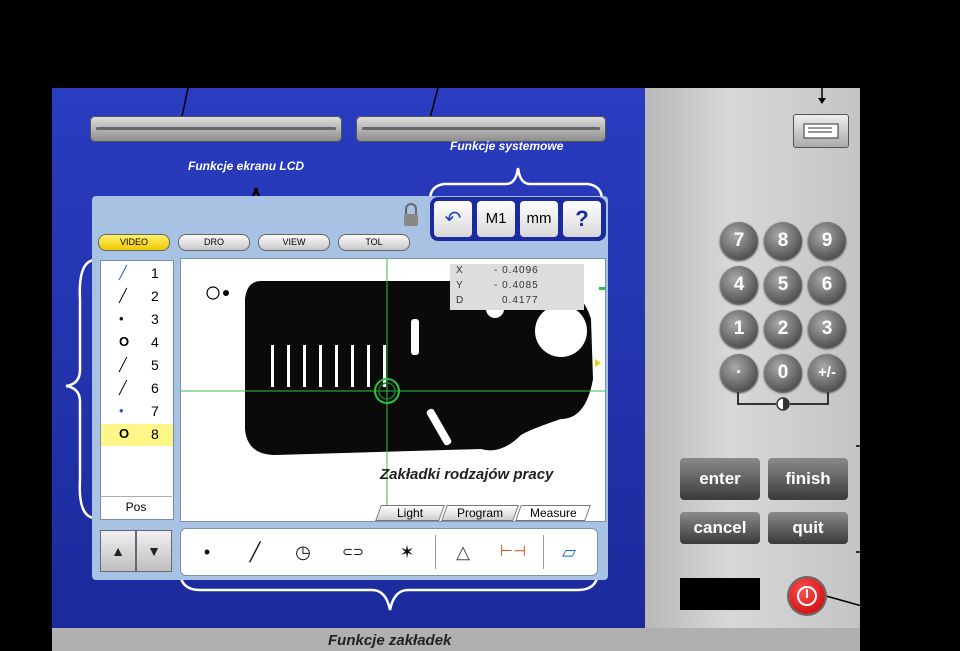 This screenshot has width=960, height=651. What do you see at coordinates (137, 320) in the screenshot?
I see `list-item: • 3` at bounding box center [137, 320].